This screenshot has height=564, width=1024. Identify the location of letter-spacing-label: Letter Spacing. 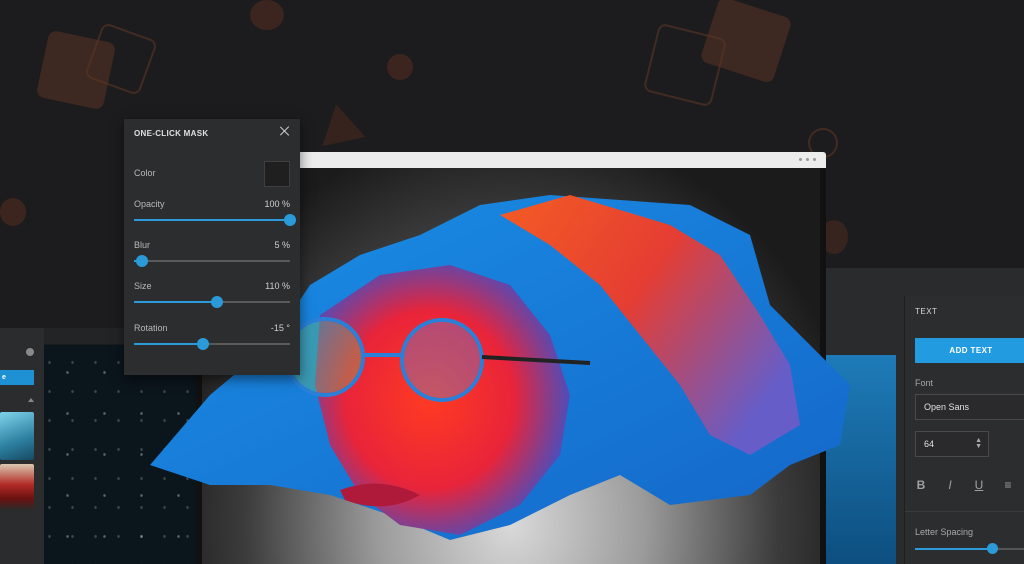
(944, 532).